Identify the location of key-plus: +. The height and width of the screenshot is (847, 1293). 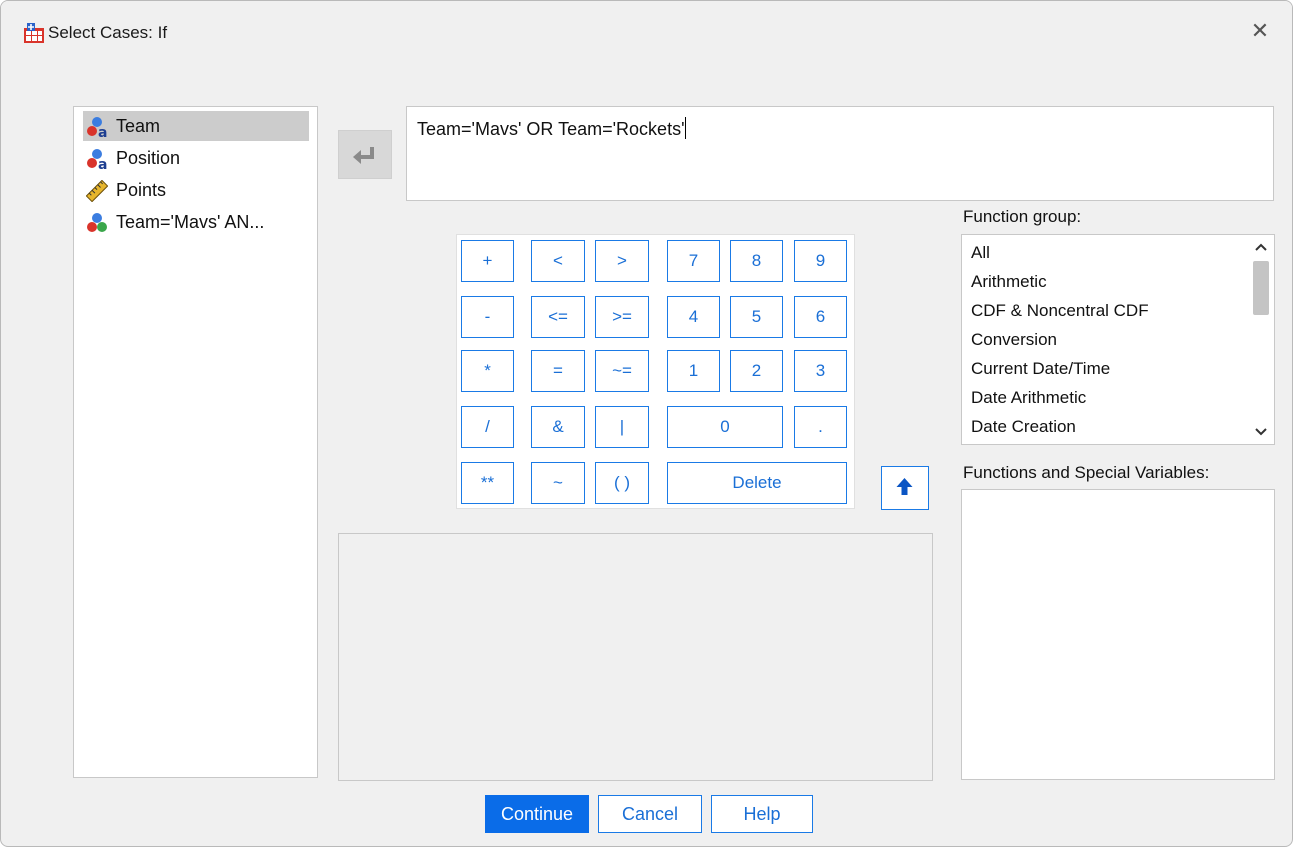
(487, 261).